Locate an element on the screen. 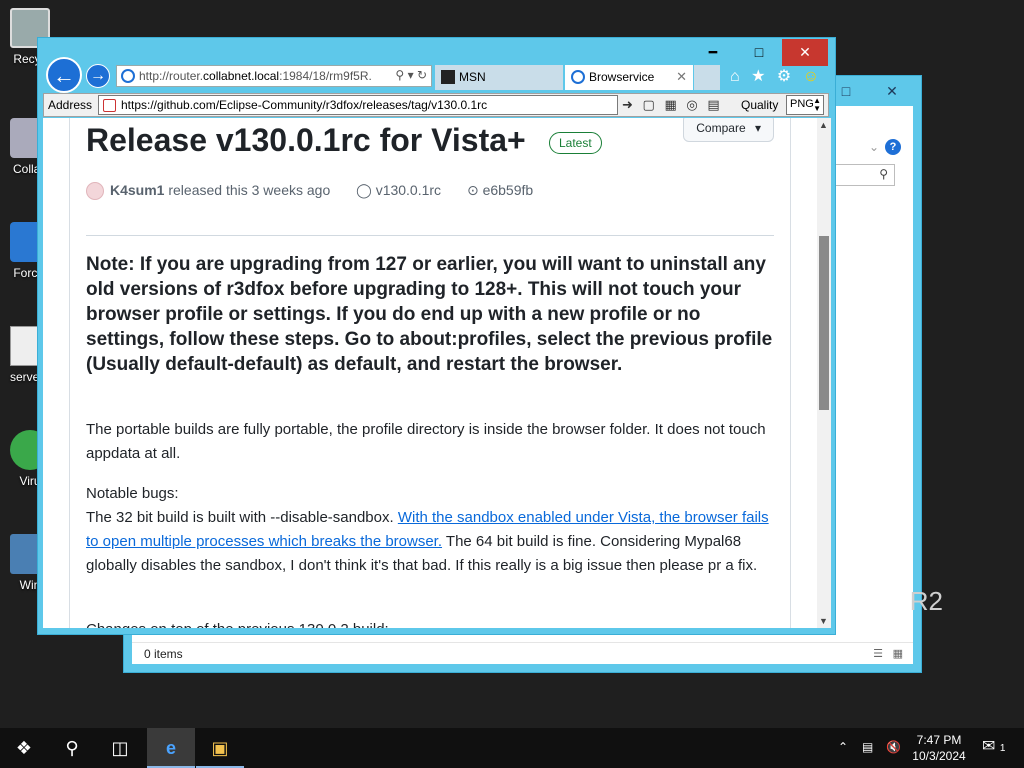 The height and width of the screenshot is (768, 1024). tab-label: Browservice is located at coordinates (622, 77).